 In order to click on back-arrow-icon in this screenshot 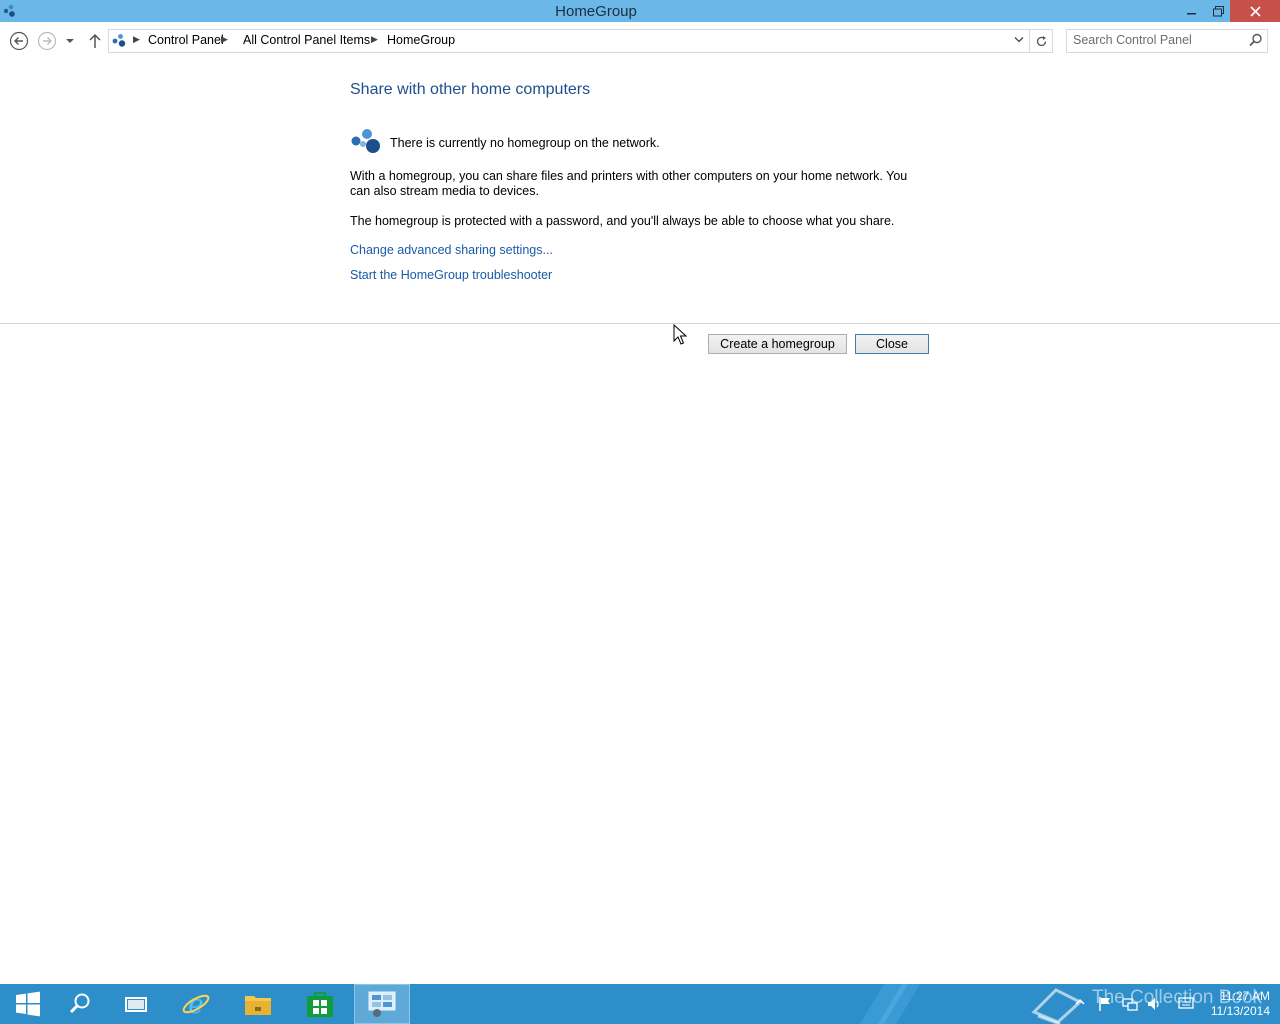, I will do `click(19, 41)`.